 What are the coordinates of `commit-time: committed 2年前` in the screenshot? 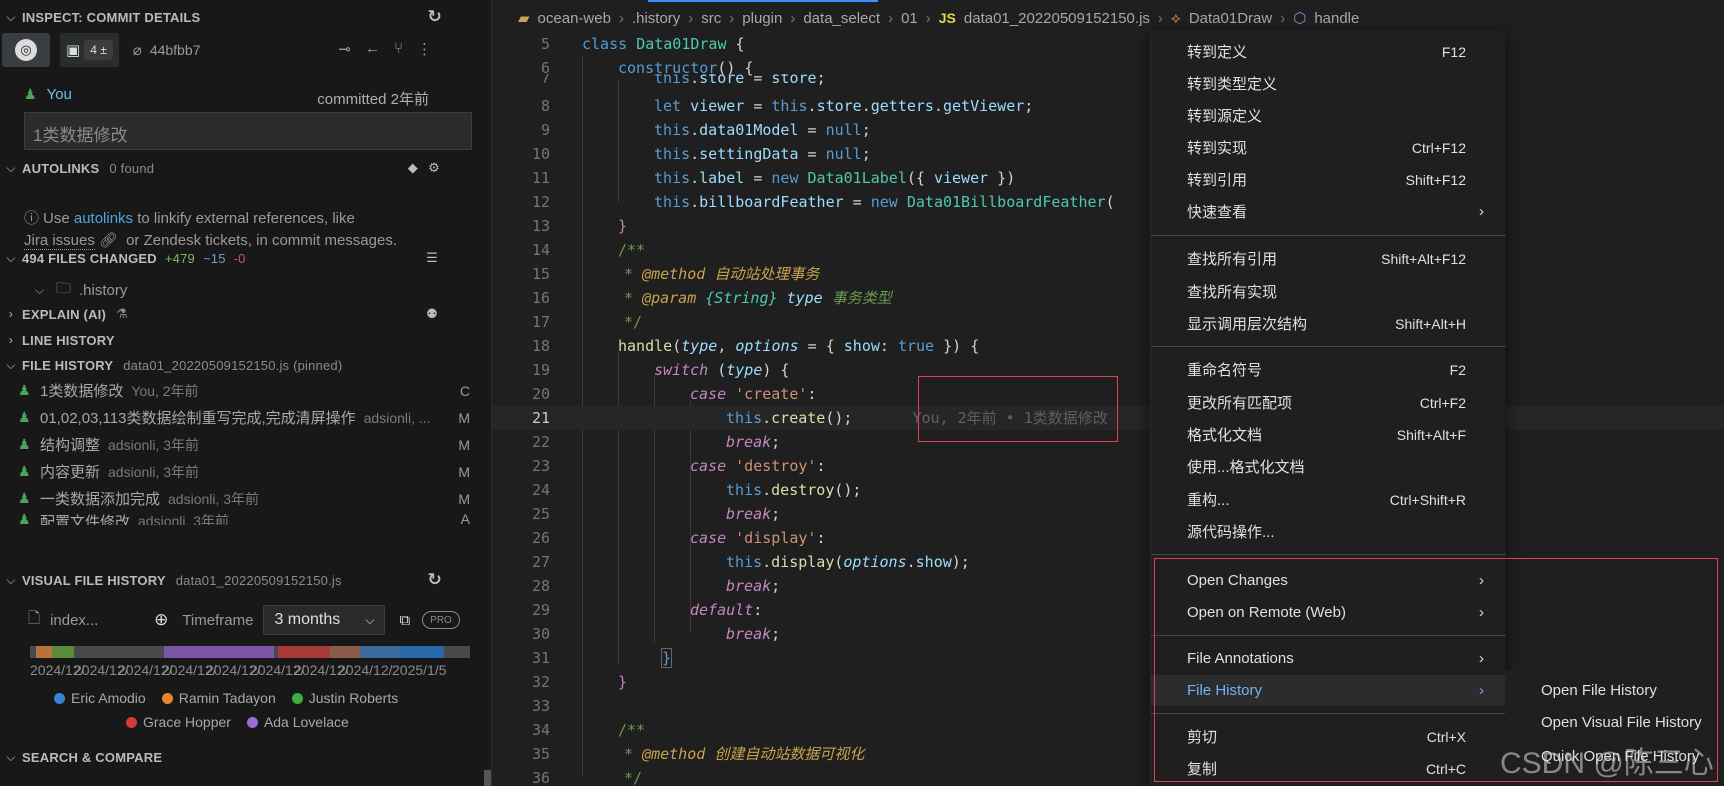 It's located at (373, 99).